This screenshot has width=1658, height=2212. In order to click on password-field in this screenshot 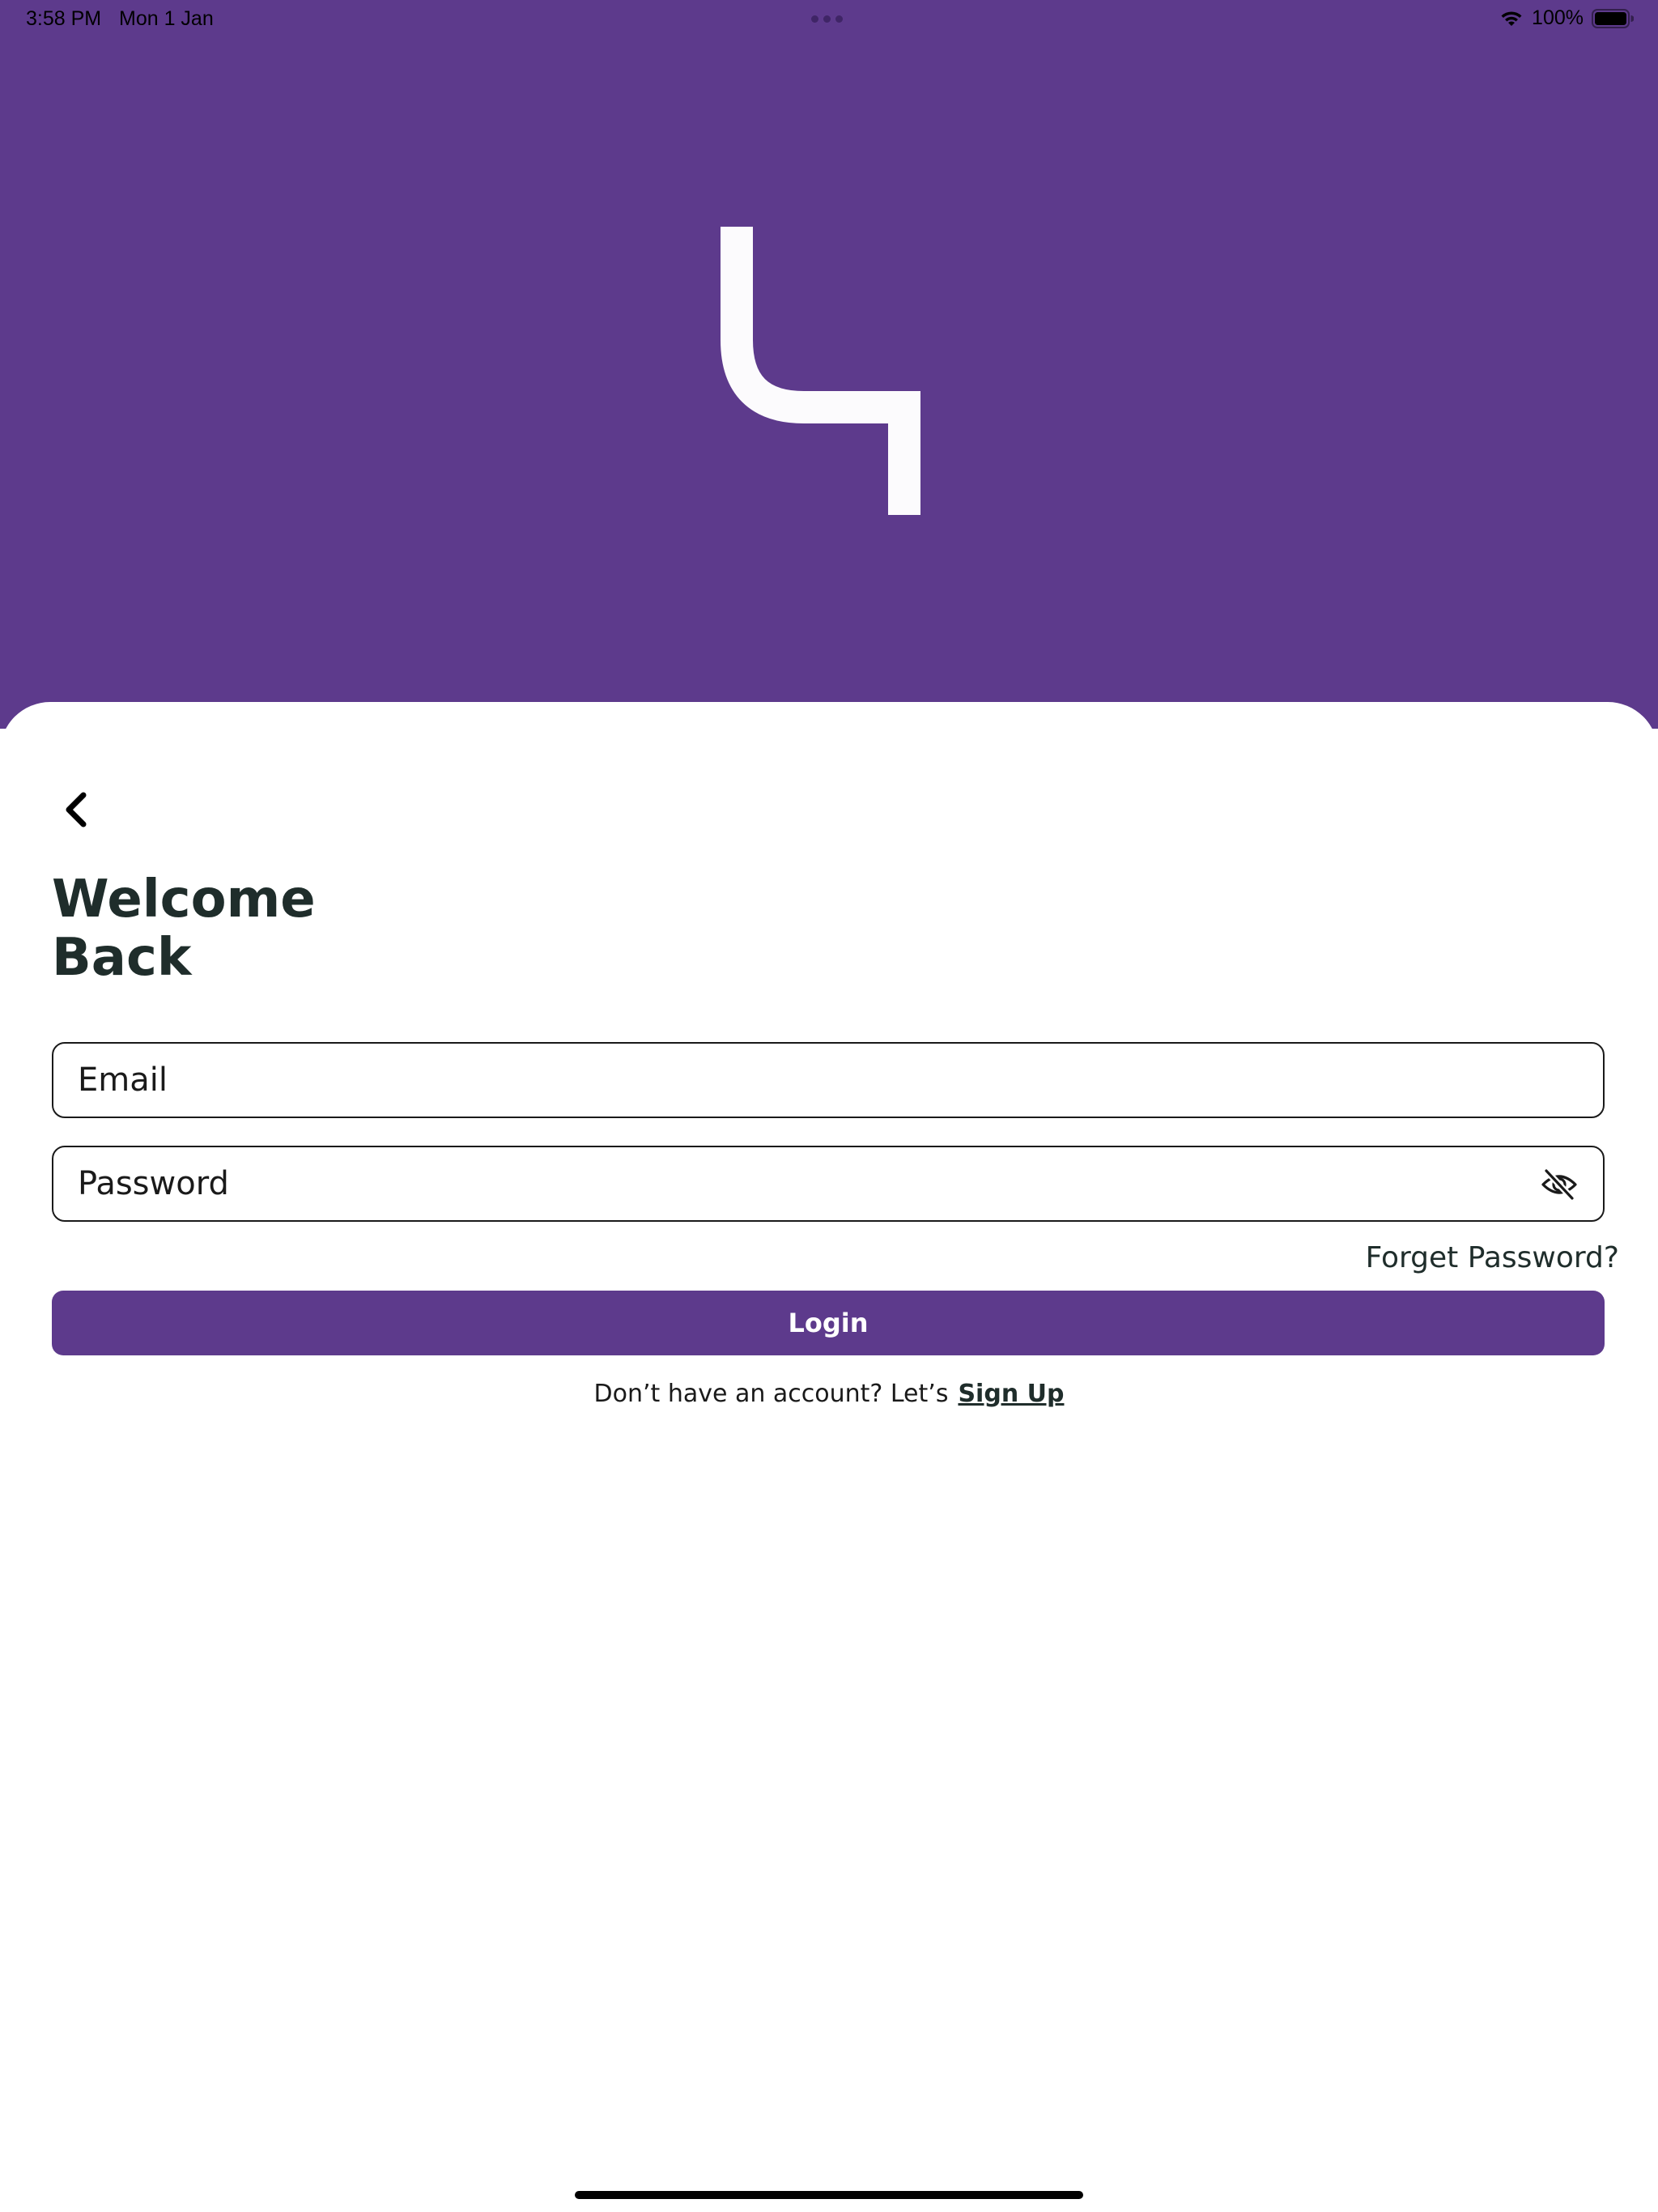, I will do `click(828, 1184)`.